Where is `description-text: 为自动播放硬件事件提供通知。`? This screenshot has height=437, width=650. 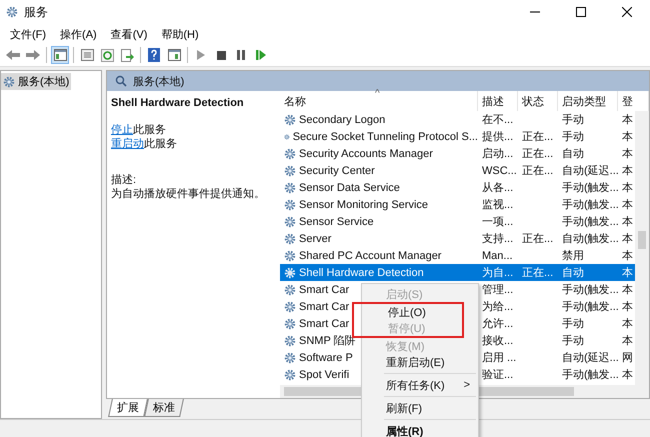
description-text: 为自动播放硬件事件提供通知。 is located at coordinates (188, 194).